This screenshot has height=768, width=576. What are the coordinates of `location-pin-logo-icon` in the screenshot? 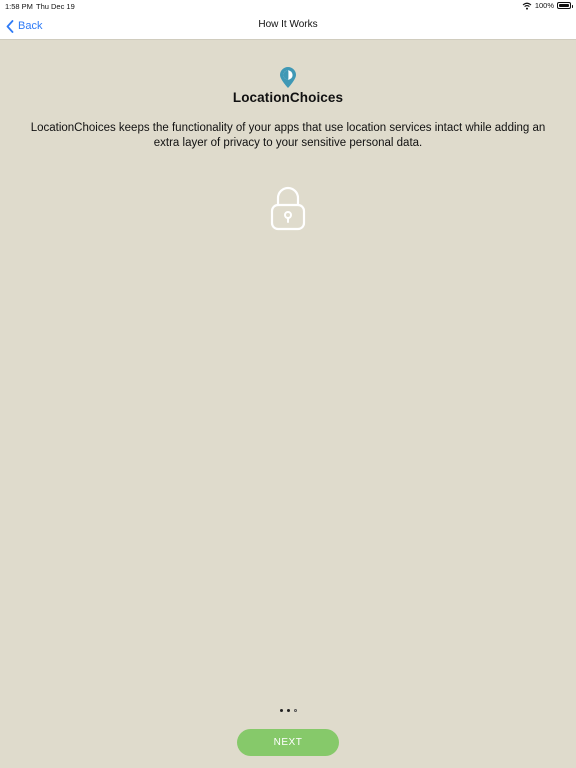 It's located at (288, 77).